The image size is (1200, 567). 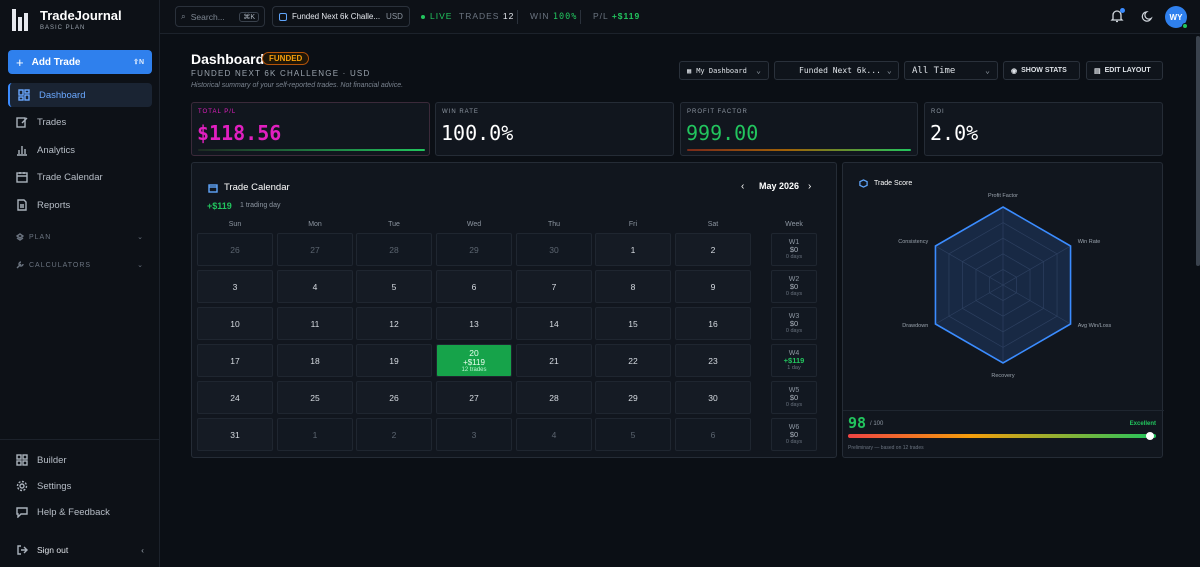 What do you see at coordinates (713, 323) in the screenshot?
I see `calendar-day: 16` at bounding box center [713, 323].